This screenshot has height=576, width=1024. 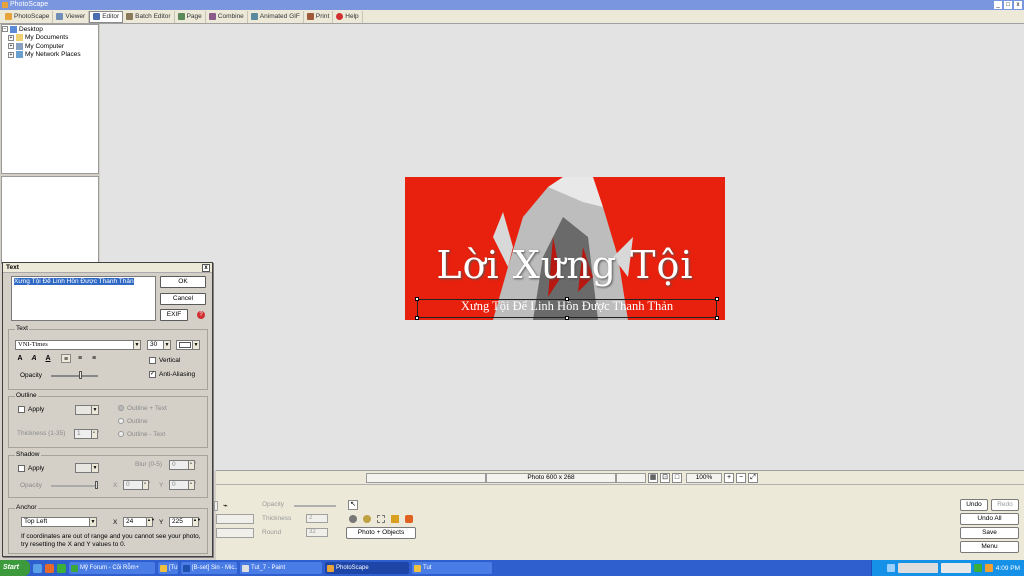 I want to click on anchor-y-spinner: 225 ▲▼, so click(x=185, y=522).